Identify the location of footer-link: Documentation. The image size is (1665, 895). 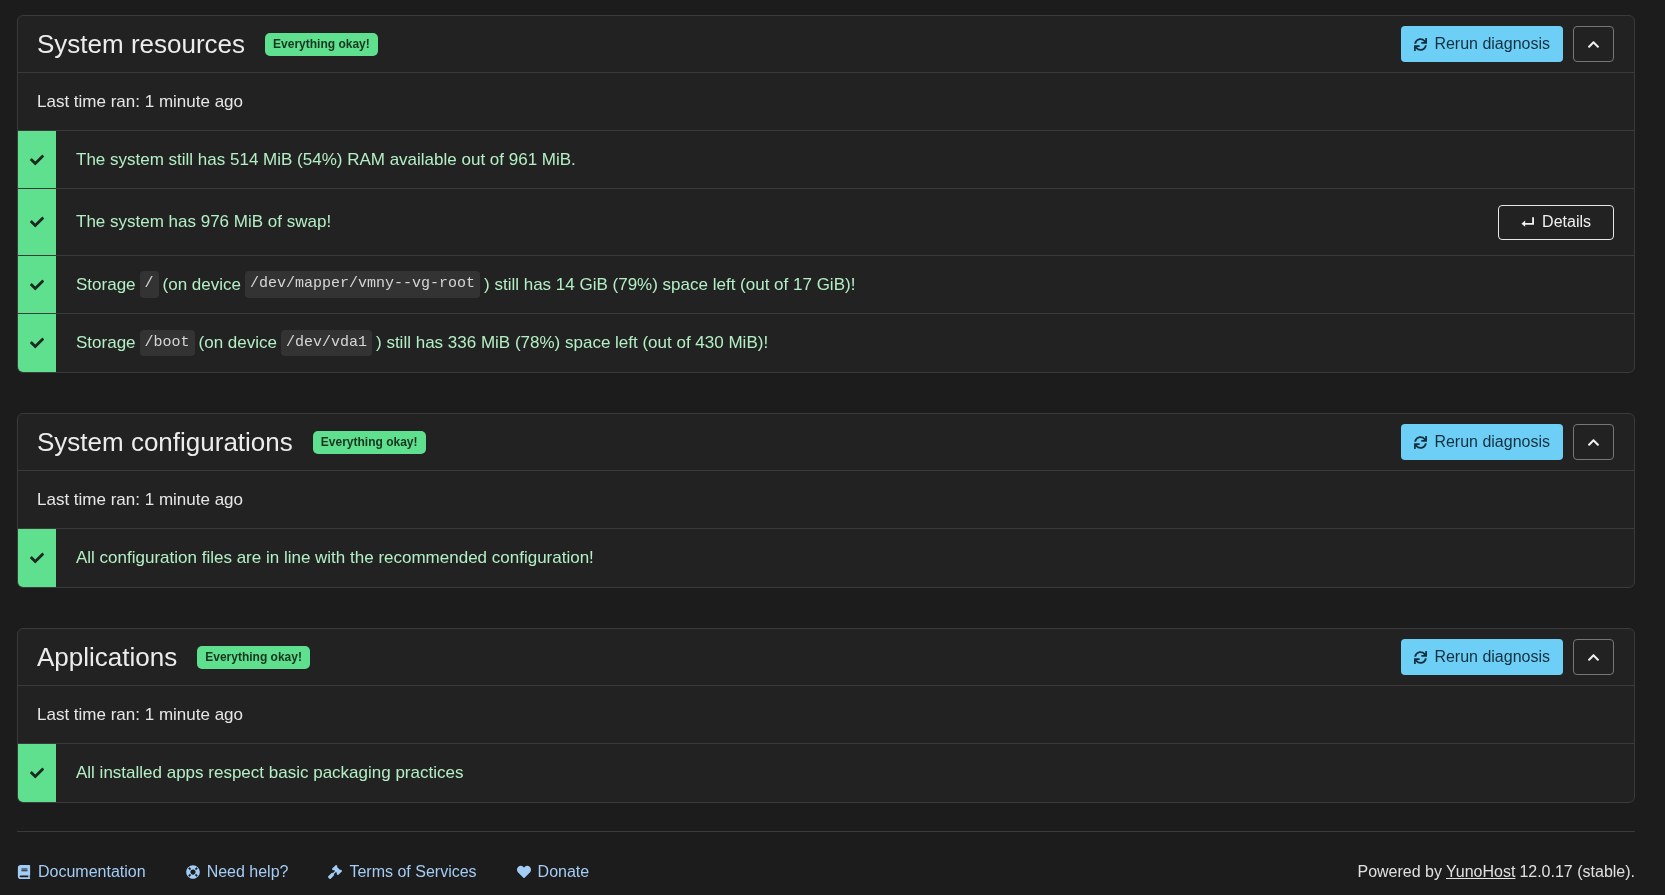
(81, 871).